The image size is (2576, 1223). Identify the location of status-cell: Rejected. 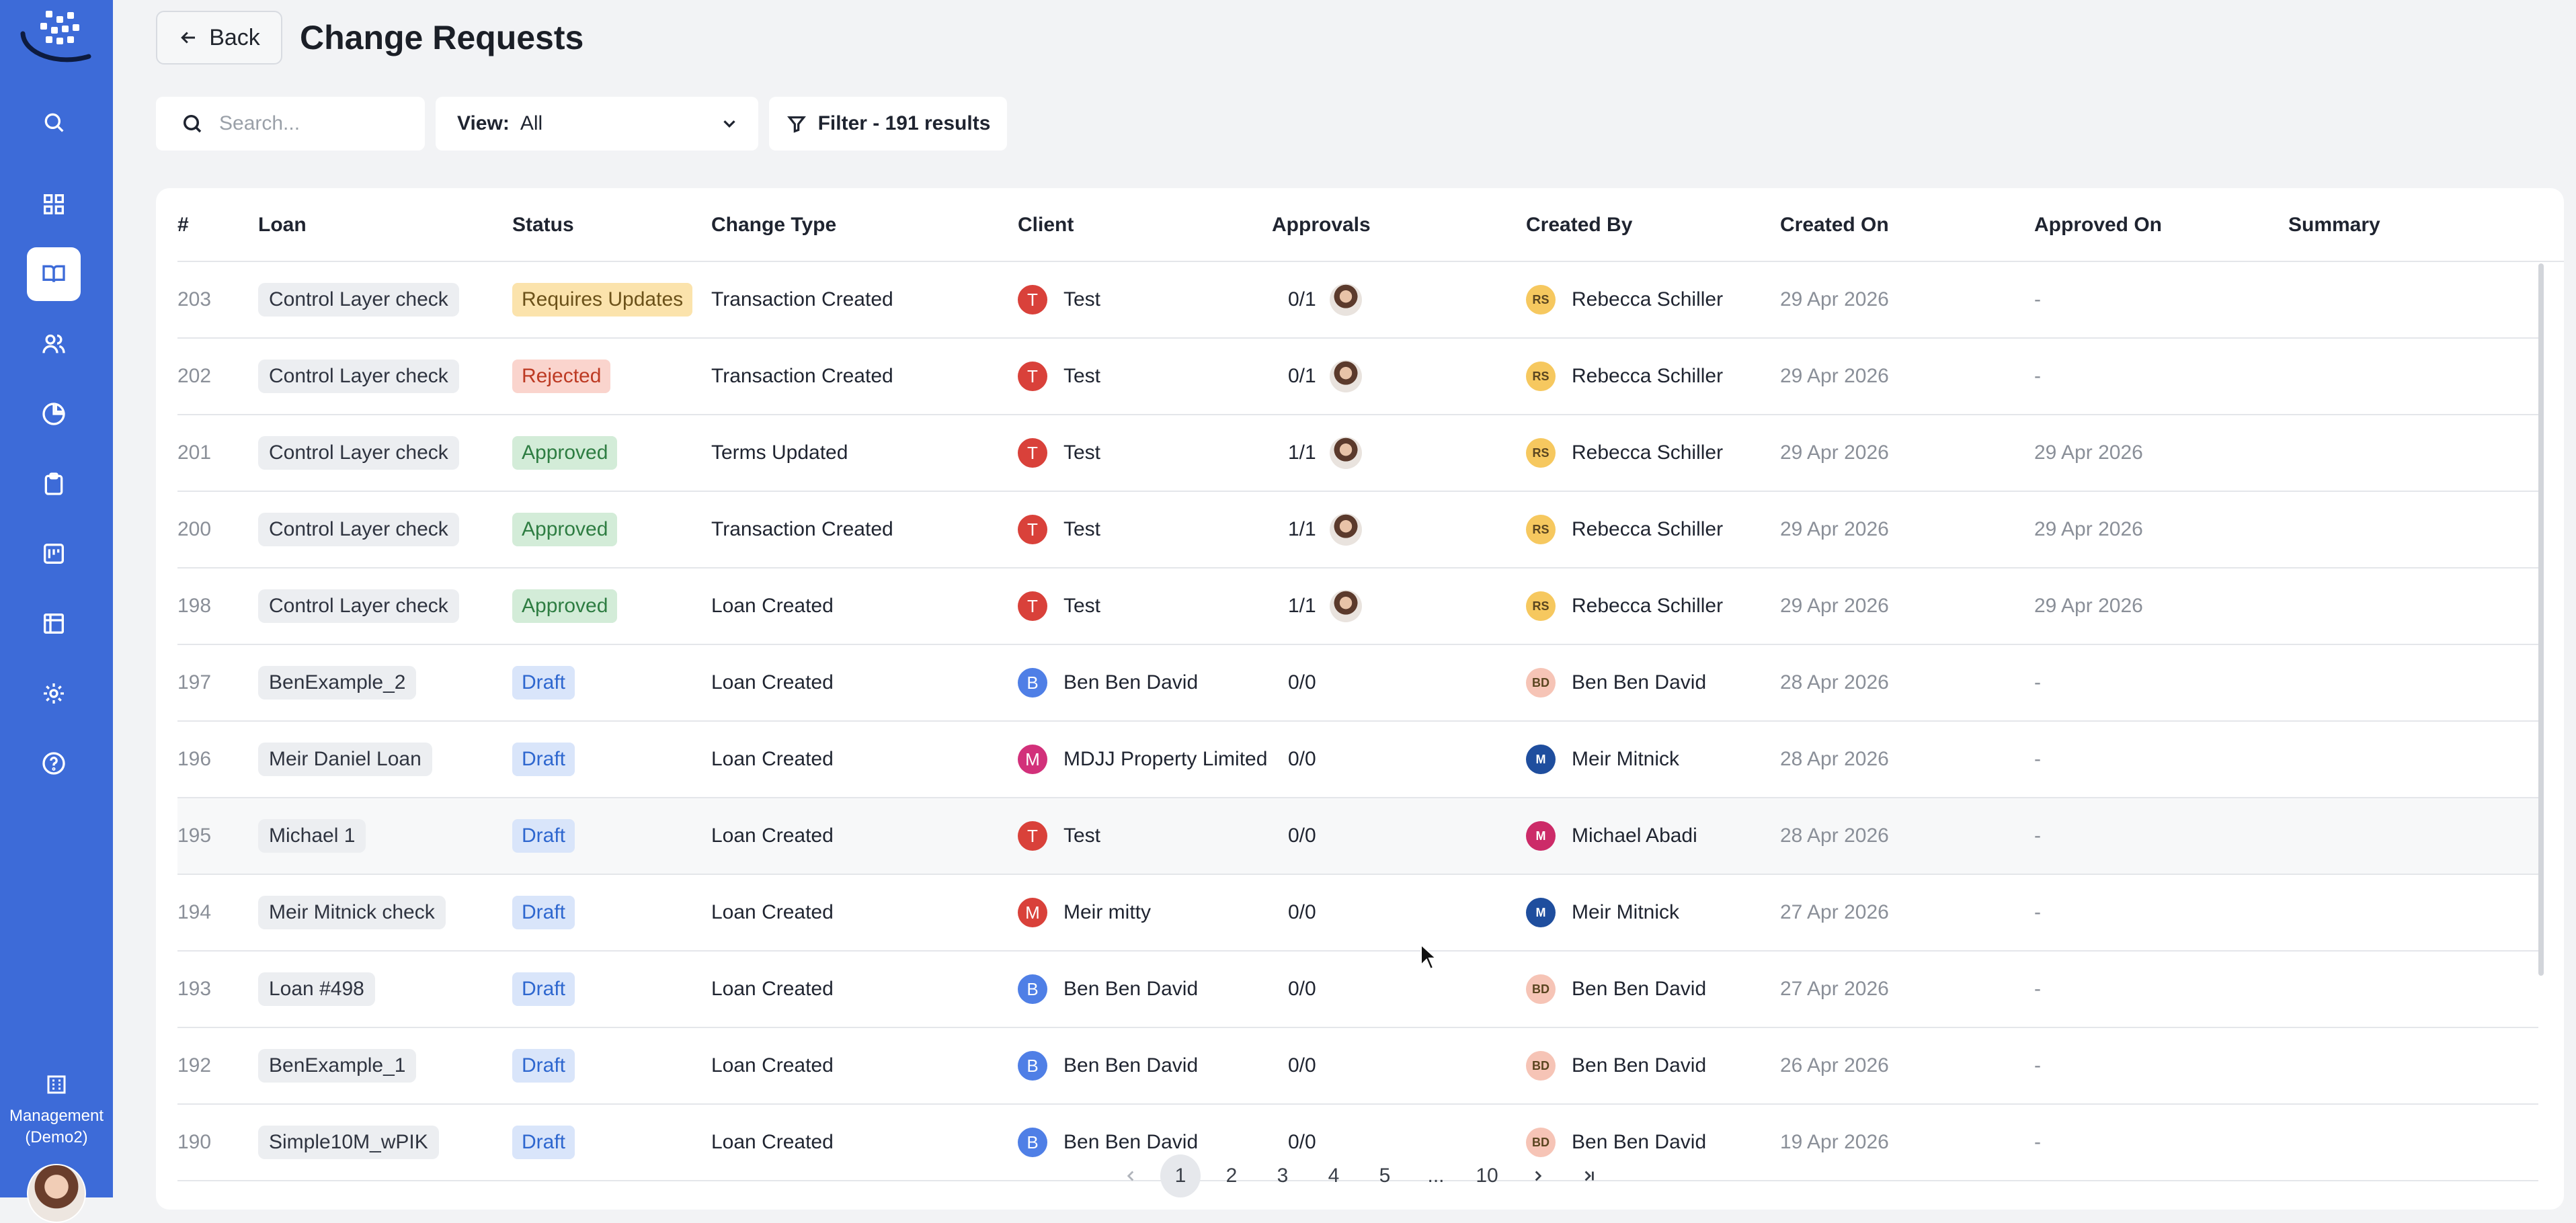
(561, 377).